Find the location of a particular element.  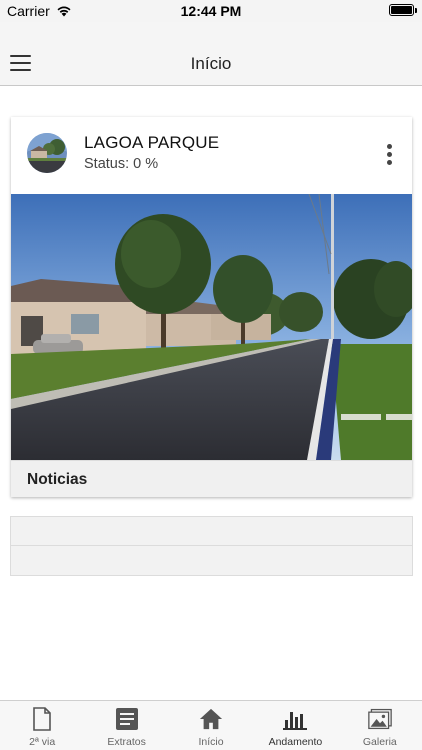

news-label: Noticias is located at coordinates (57, 479).